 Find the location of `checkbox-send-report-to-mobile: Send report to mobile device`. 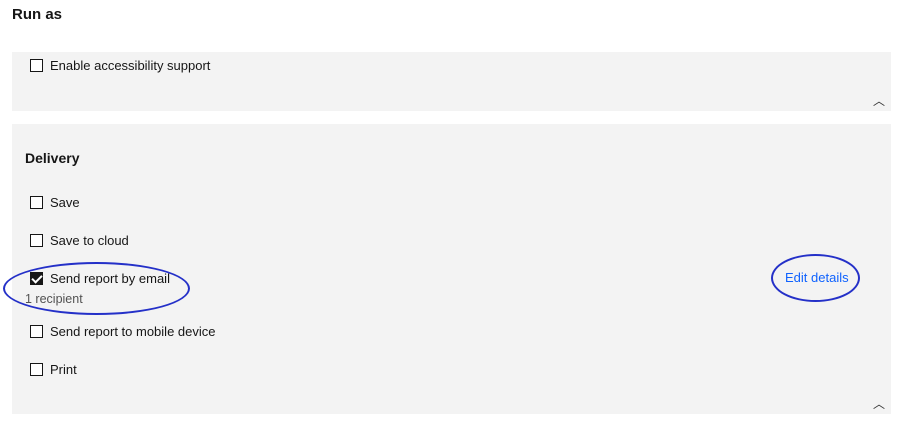

checkbox-send-report-to-mobile: Send report to mobile device is located at coordinates (122, 331).